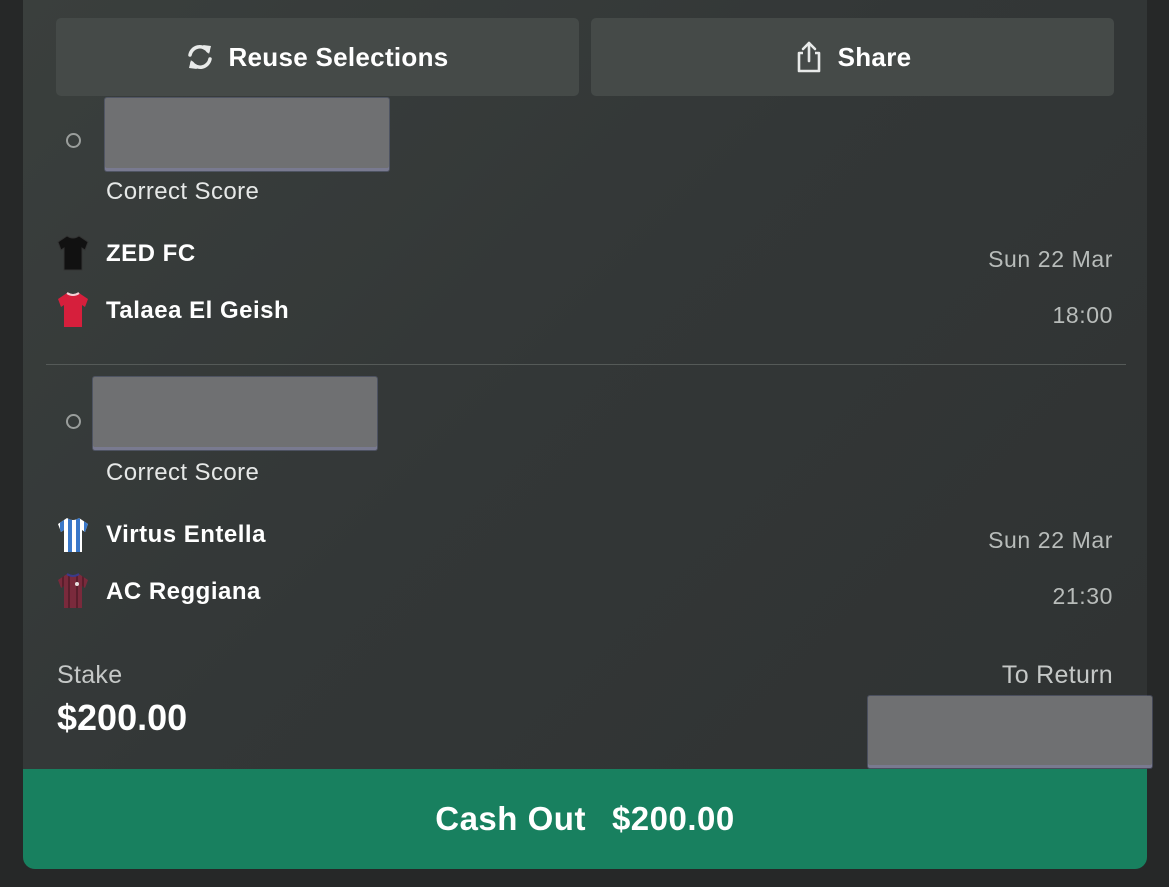 The image size is (1169, 887). What do you see at coordinates (151, 253) in the screenshot?
I see `home-team: ZED FC` at bounding box center [151, 253].